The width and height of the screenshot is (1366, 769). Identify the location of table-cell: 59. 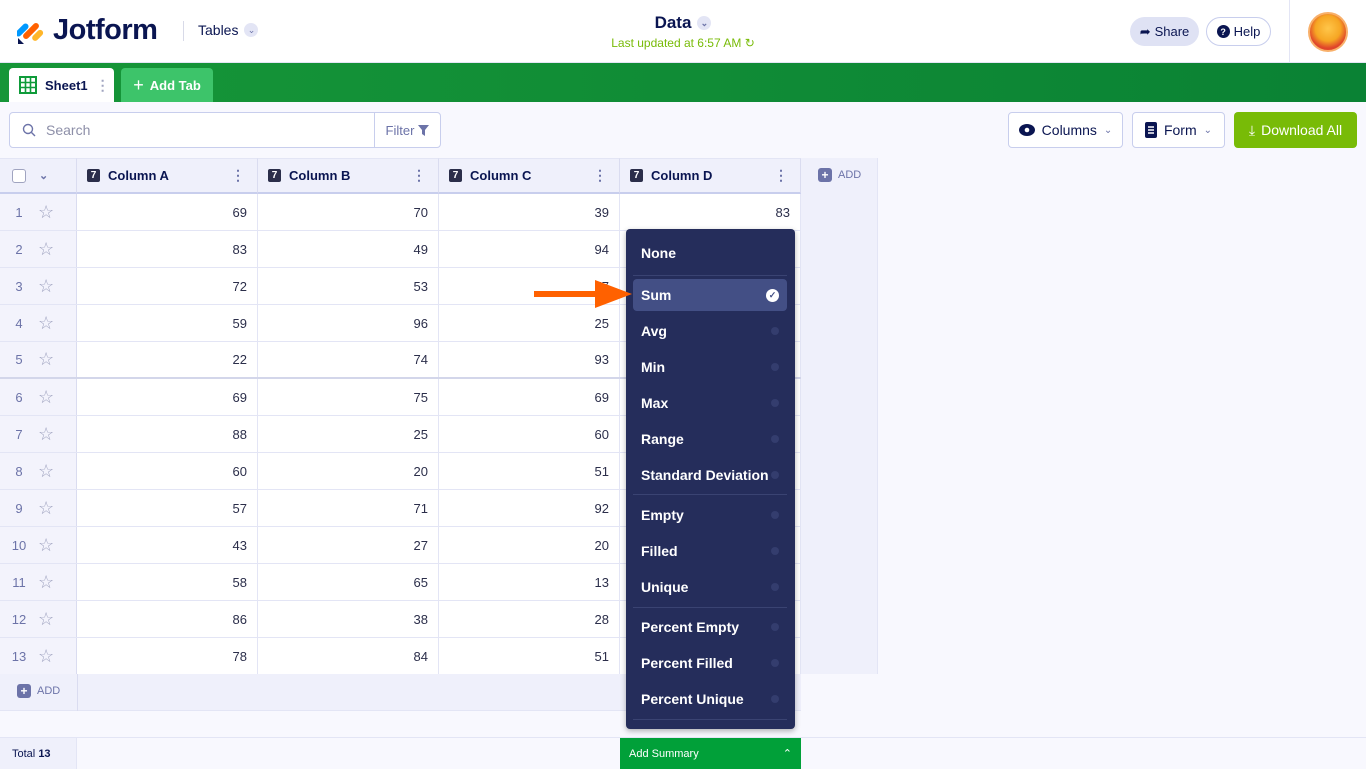
(167, 323).